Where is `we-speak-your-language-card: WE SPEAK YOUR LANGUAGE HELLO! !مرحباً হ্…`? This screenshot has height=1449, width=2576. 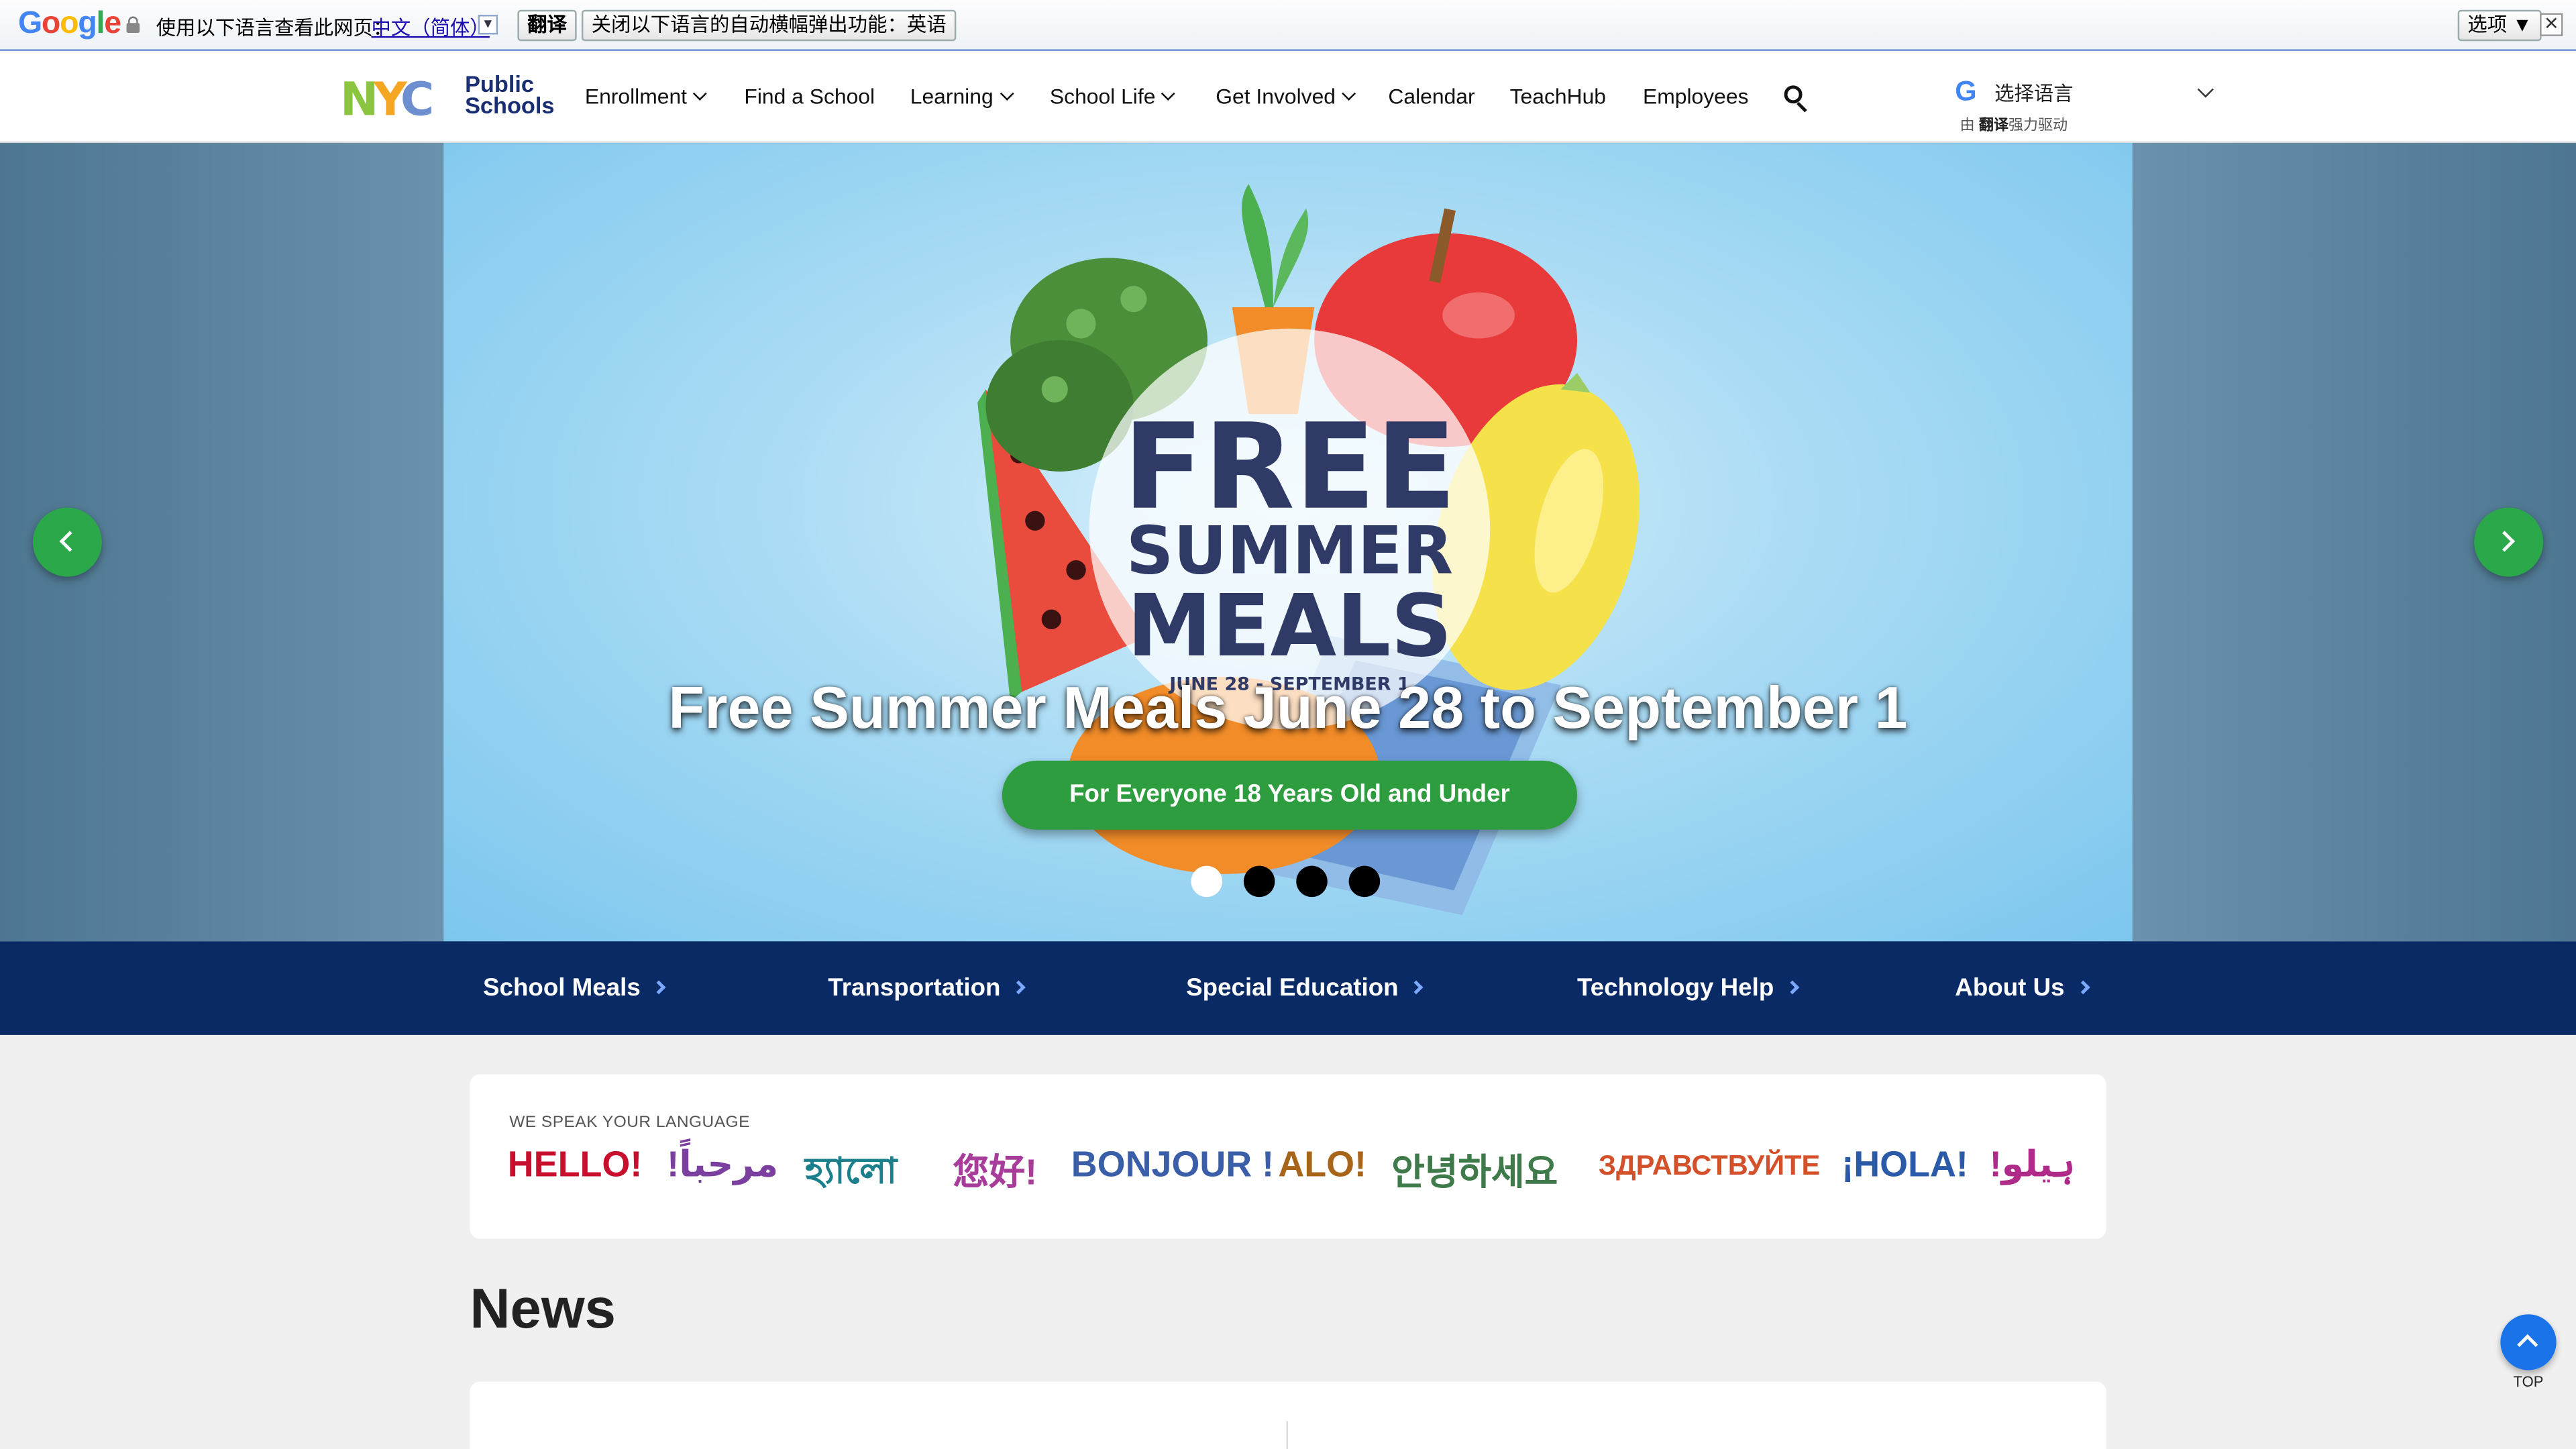
we-speak-your-language-card: WE SPEAK YOUR LANGUAGE HELLO! !مرحباً হ্… is located at coordinates (1288, 1156).